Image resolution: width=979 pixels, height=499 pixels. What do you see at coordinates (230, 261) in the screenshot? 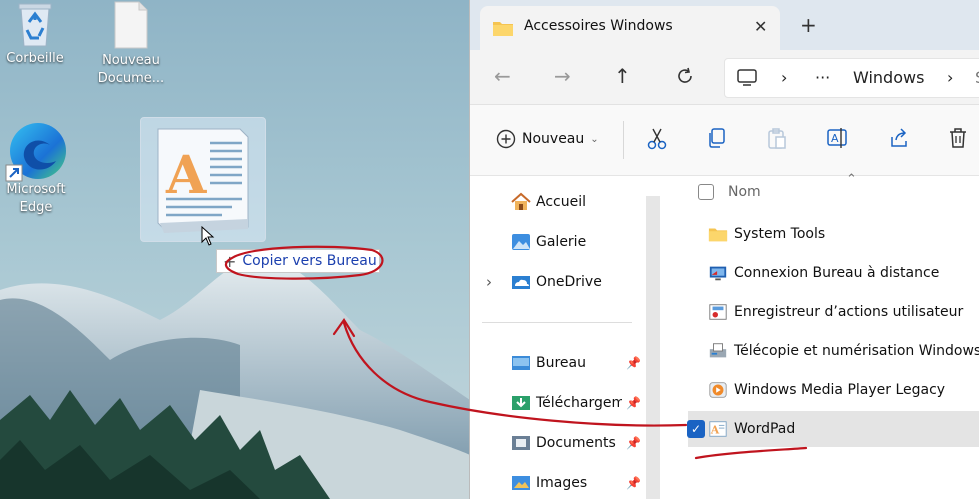
I see `copy-plus-icon: +` at bounding box center [230, 261].